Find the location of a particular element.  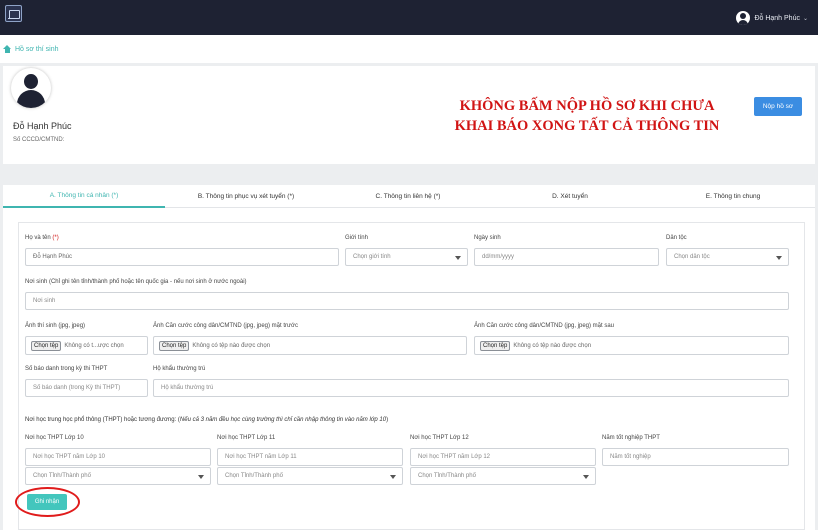

grade10-province-select: Chọn Tỉnh/Thành phố is located at coordinates (118, 476).